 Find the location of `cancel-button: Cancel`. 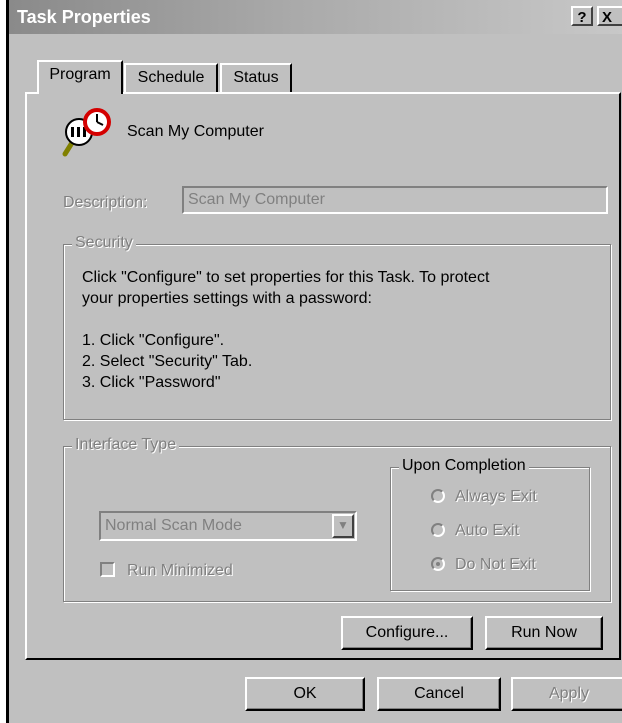

cancel-button: Cancel is located at coordinates (439, 694).